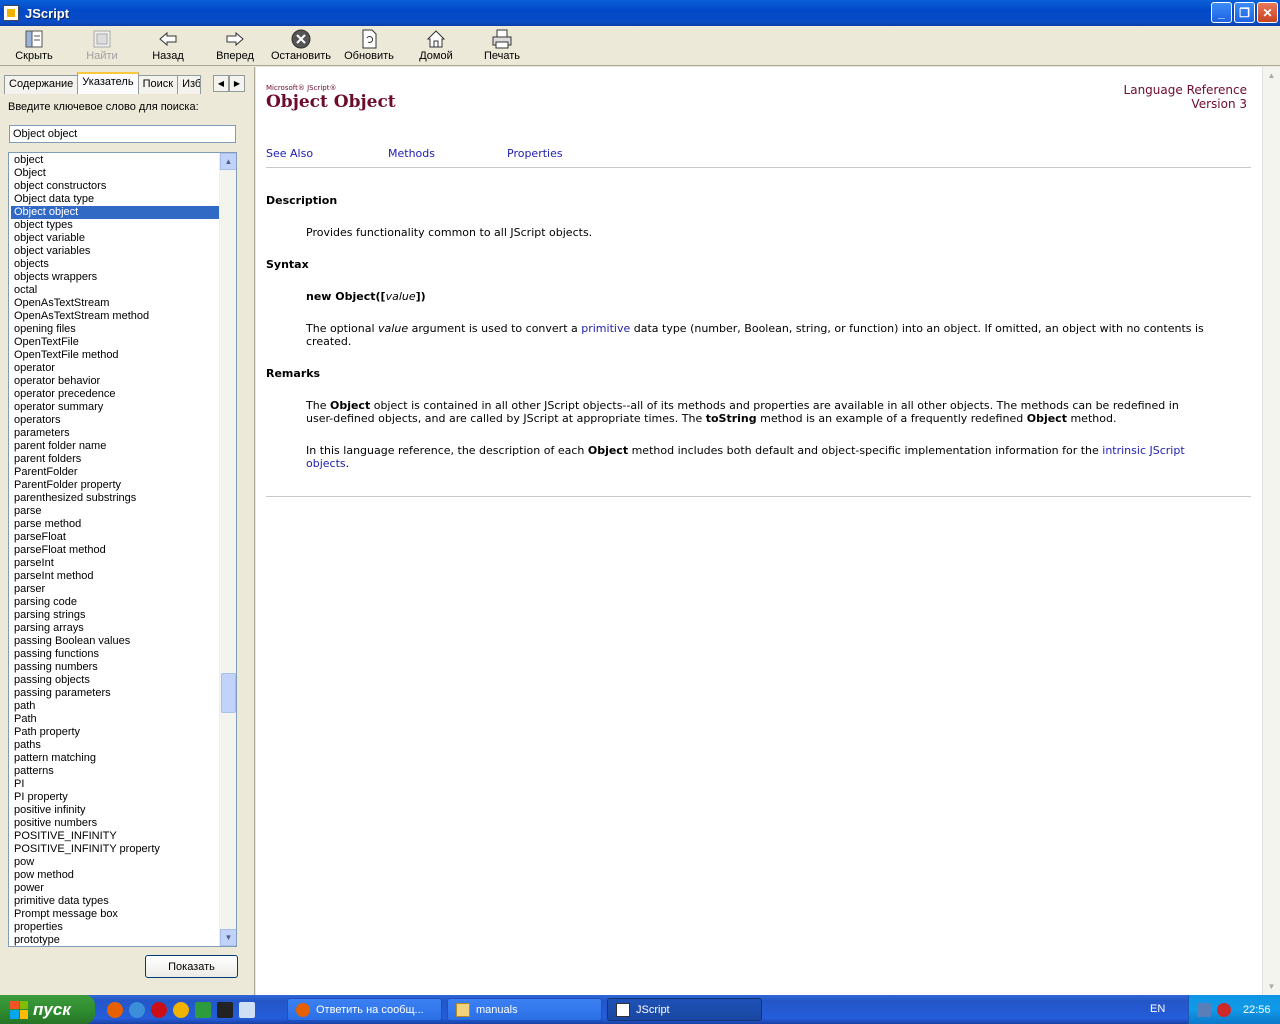 The image size is (1280, 1024). What do you see at coordinates (235, 46) in the screenshot?
I see `forward-button: Вперед` at bounding box center [235, 46].